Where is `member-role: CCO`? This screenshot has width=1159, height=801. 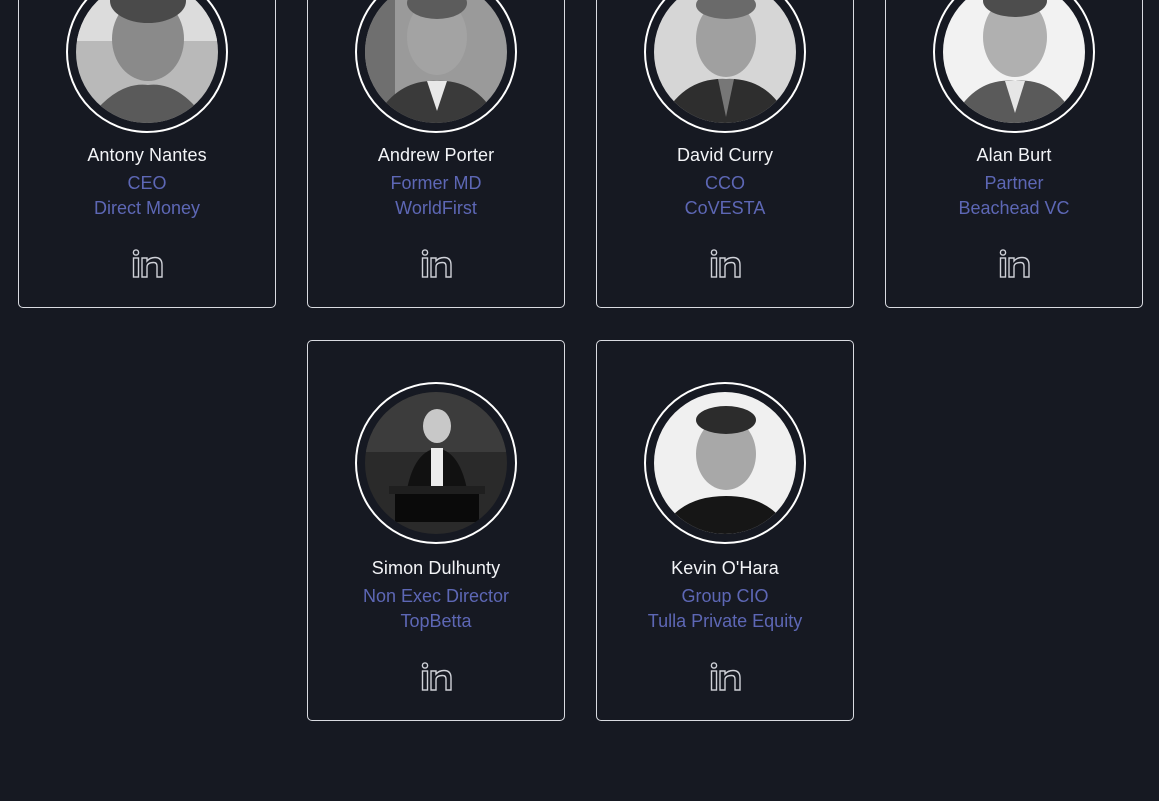 member-role: CCO is located at coordinates (725, 183).